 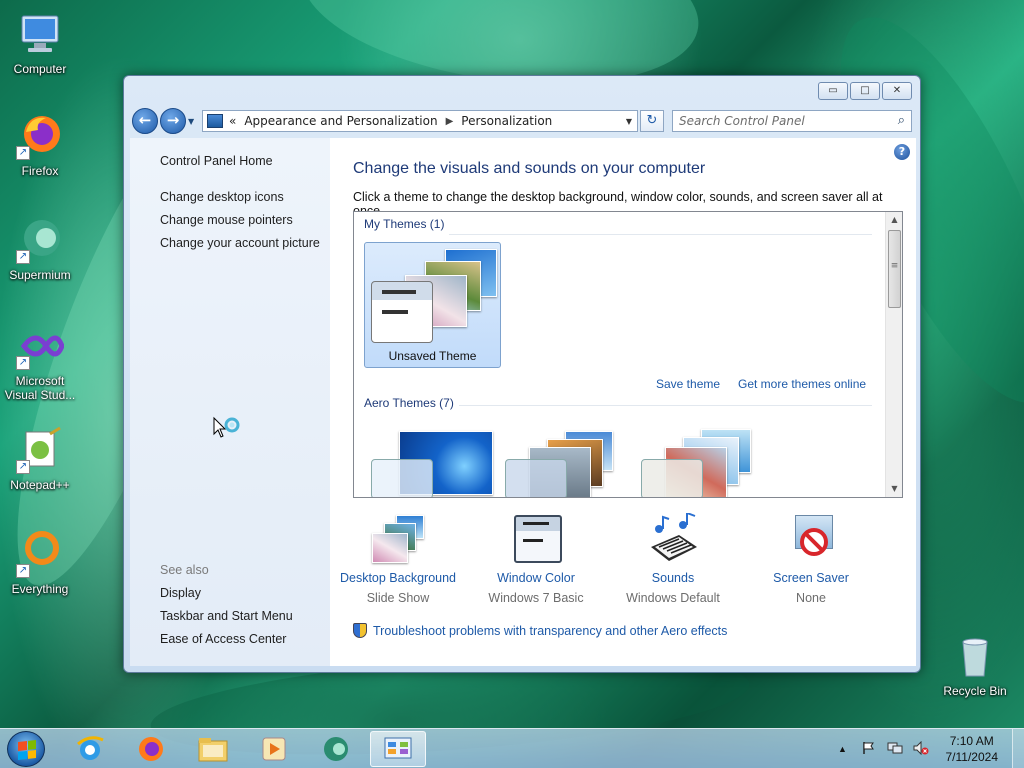 What do you see at coordinates (971, 741) in the screenshot?
I see `clock-time: 7:10 AM` at bounding box center [971, 741].